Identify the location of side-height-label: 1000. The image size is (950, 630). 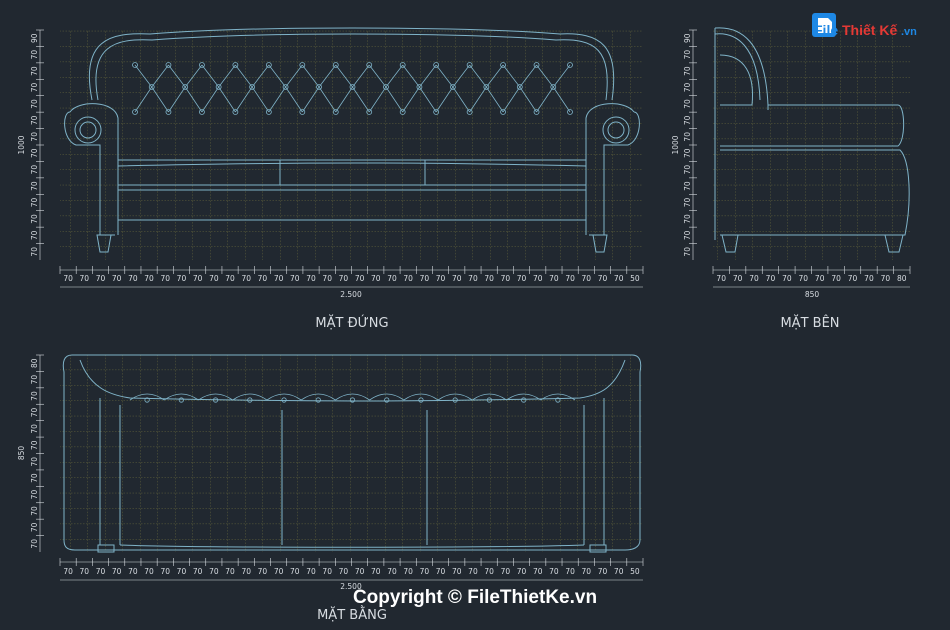
(675, 144).